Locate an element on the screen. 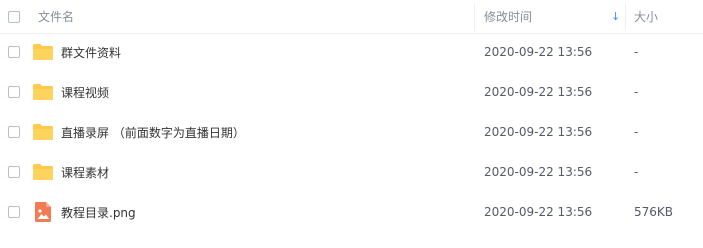 The height and width of the screenshot is (248, 703). file-name: 课程素材 is located at coordinates (85, 172).